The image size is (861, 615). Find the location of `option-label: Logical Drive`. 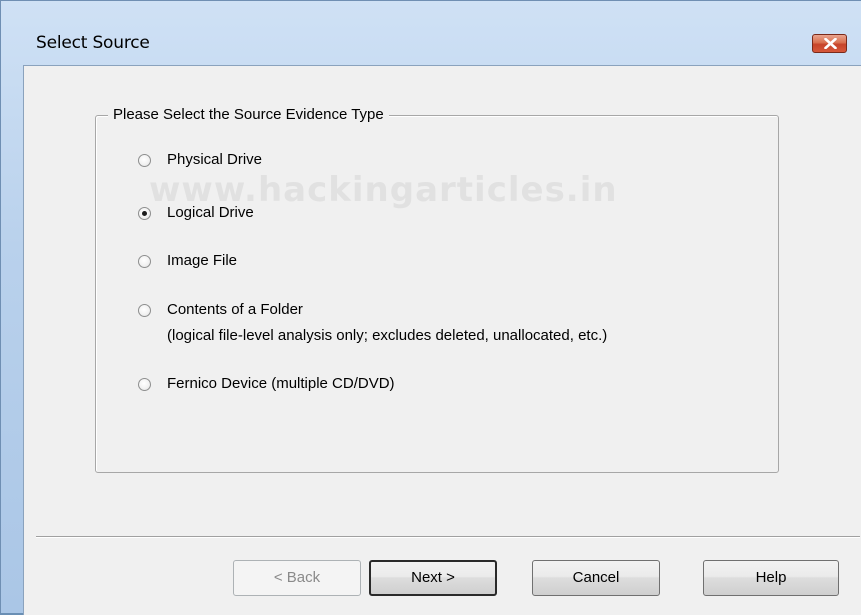

option-label: Logical Drive is located at coordinates (210, 212).